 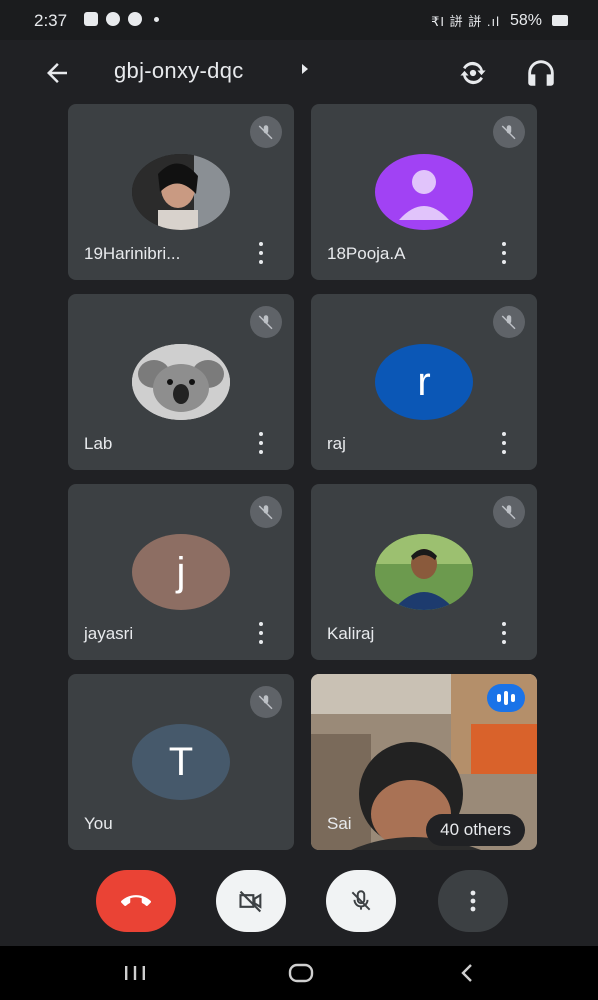 I want to click on others-count-badge: 40 others, so click(x=475, y=830).